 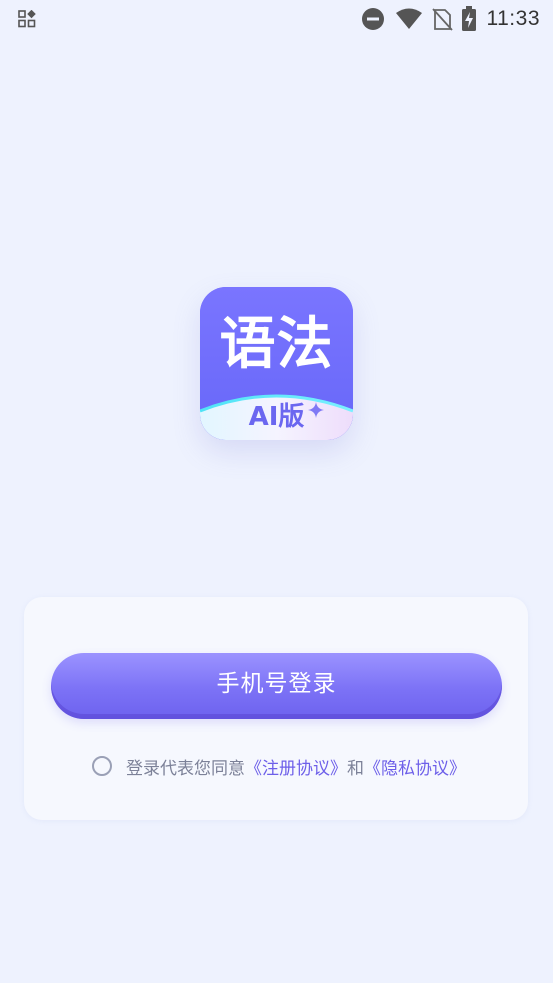 I want to click on status-icons: 11:33, so click(x=451, y=19).